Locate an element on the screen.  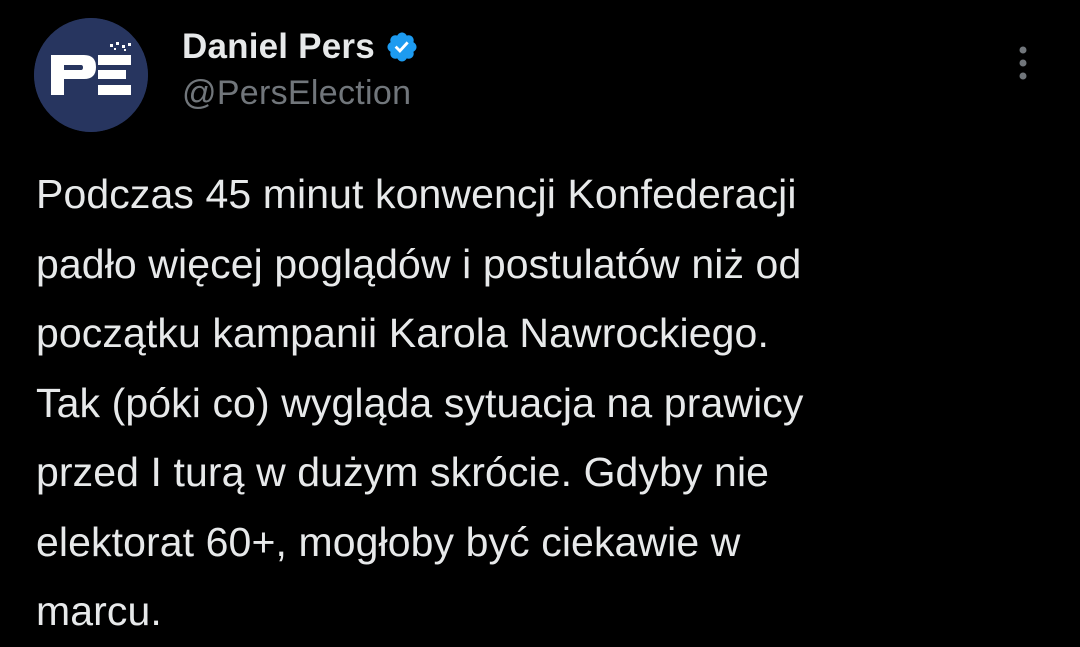
more-options-icon is located at coordinates (1023, 65).